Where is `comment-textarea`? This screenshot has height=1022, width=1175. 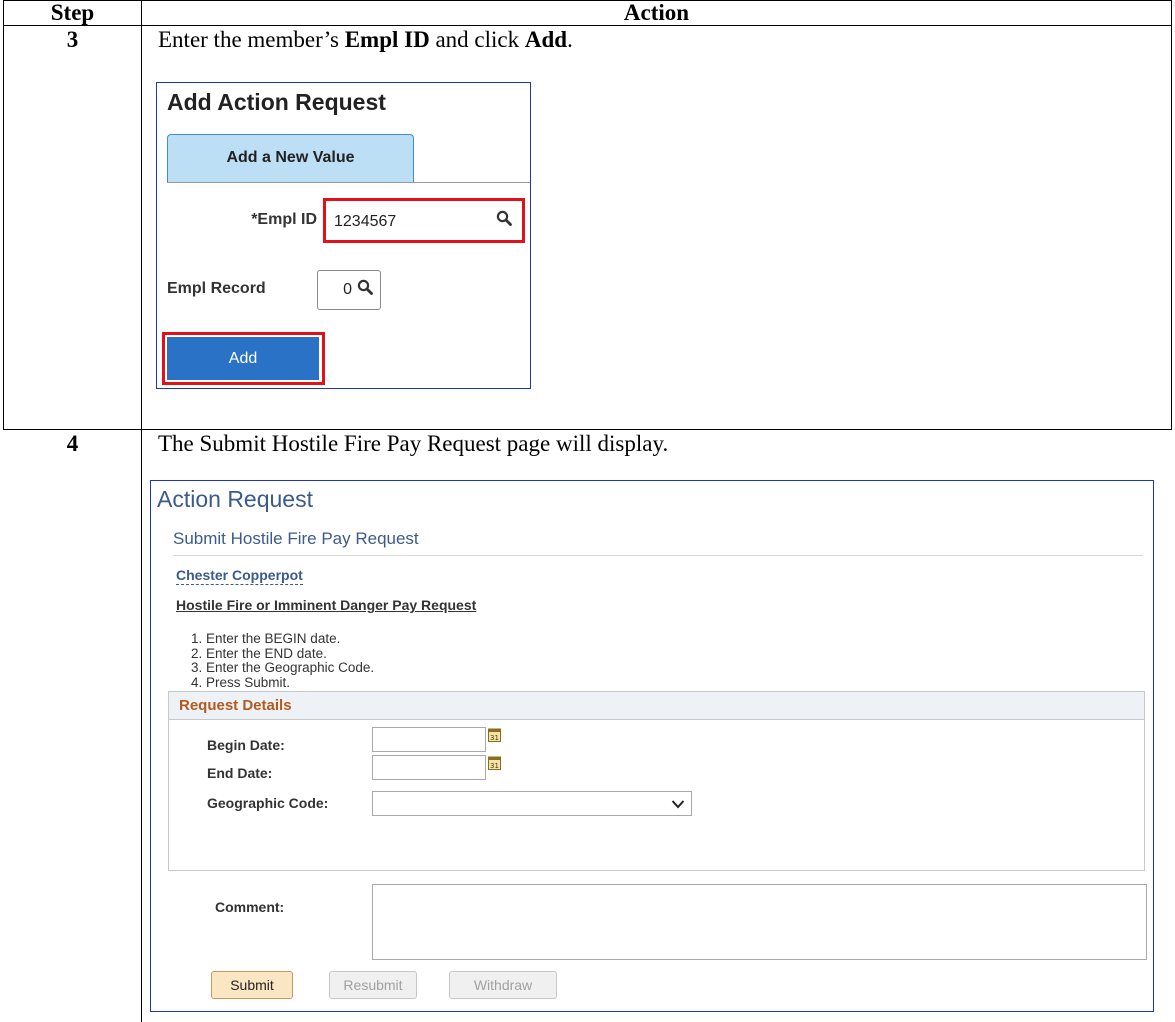
comment-textarea is located at coordinates (759, 922).